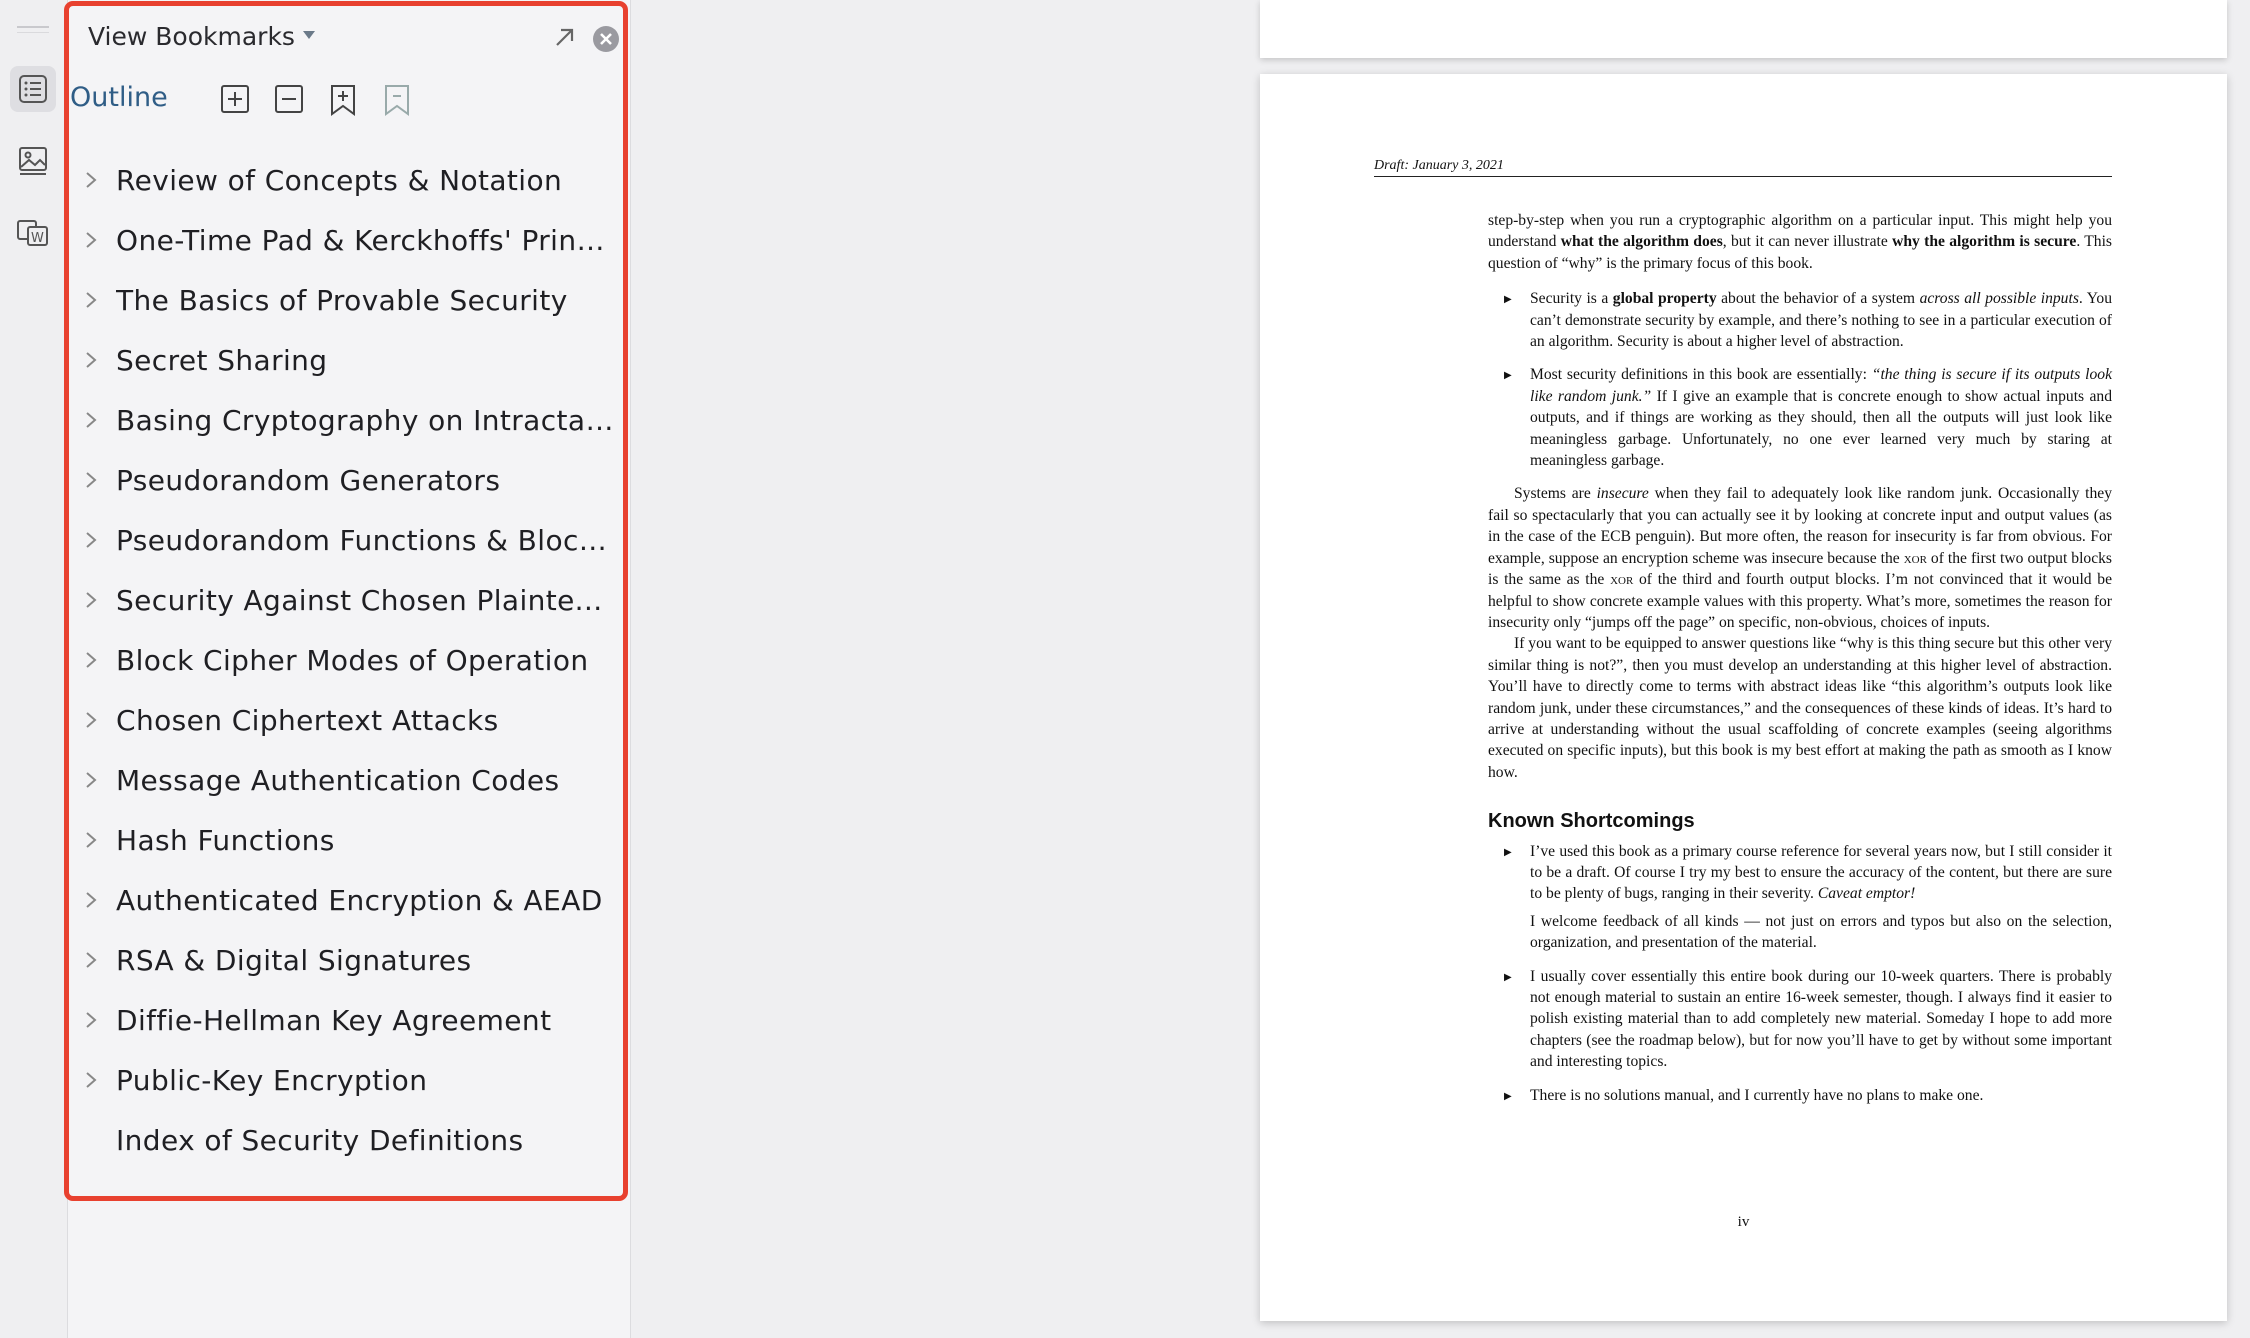 Image resolution: width=2250 pixels, height=1338 pixels. What do you see at coordinates (308, 480) in the screenshot?
I see `bookmark-label: Pseudorandom Generators` at bounding box center [308, 480].